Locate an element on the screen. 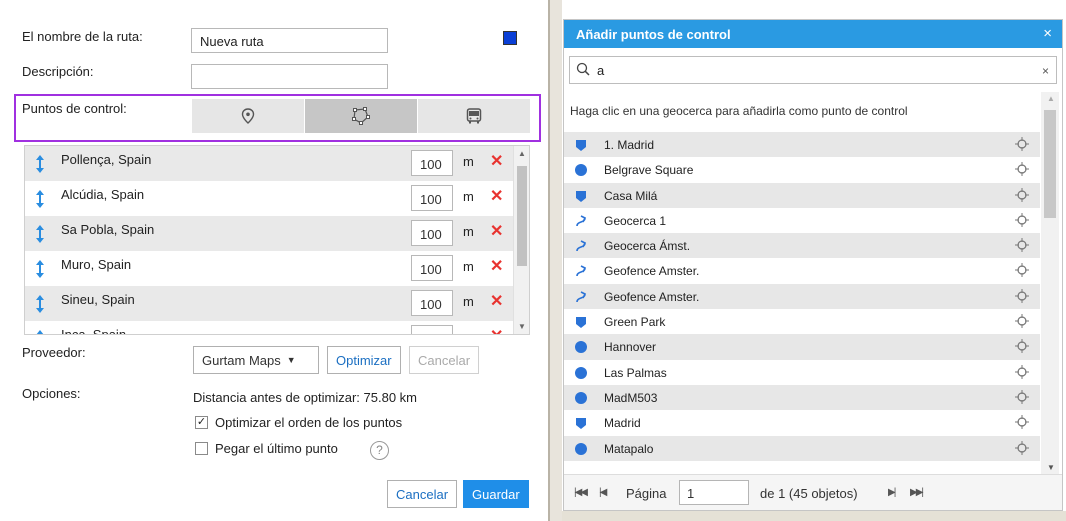 The image size is (1066, 521). control-point-row: Alcúdia, Spain 100 m ✕ is located at coordinates (277, 198).